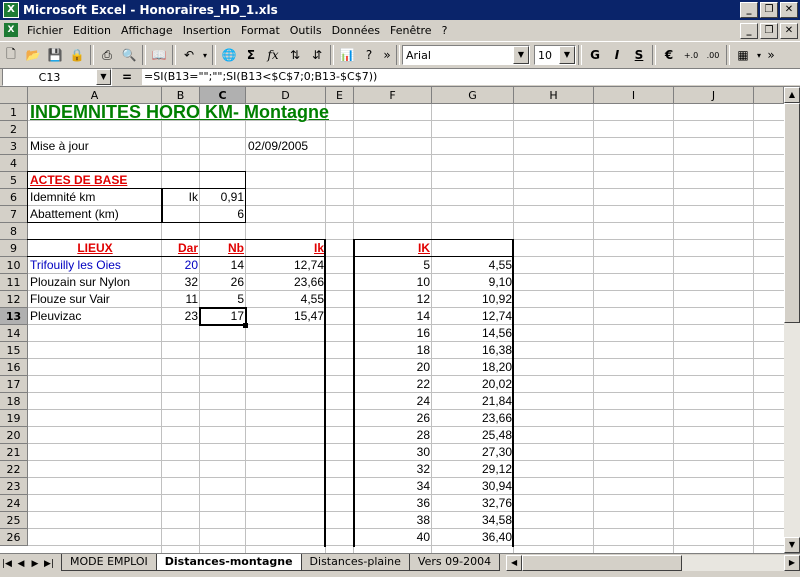 The height and width of the screenshot is (577, 800). I want to click on row-header-1: 1, so click(14, 112).